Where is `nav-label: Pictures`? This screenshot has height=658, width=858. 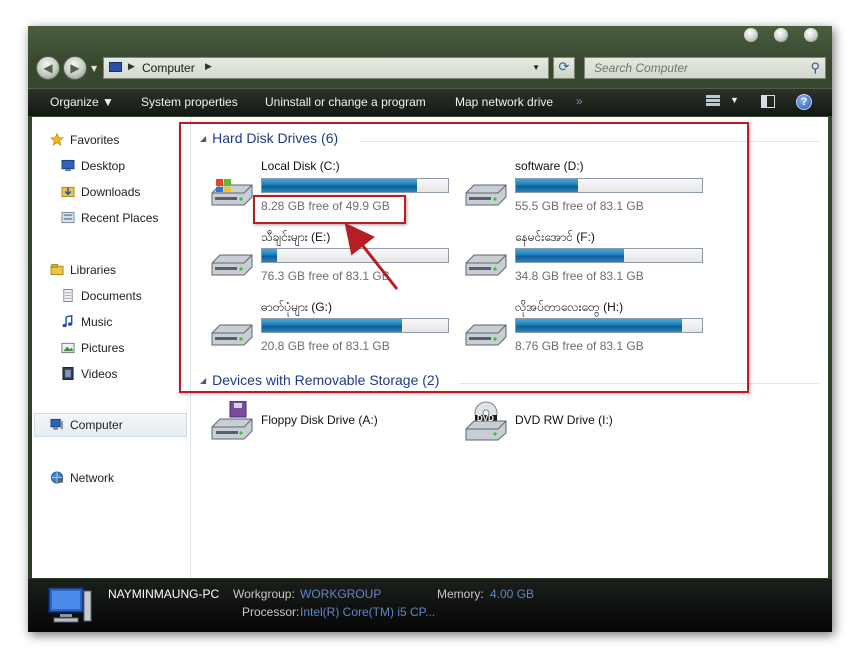 nav-label: Pictures is located at coordinates (103, 348).